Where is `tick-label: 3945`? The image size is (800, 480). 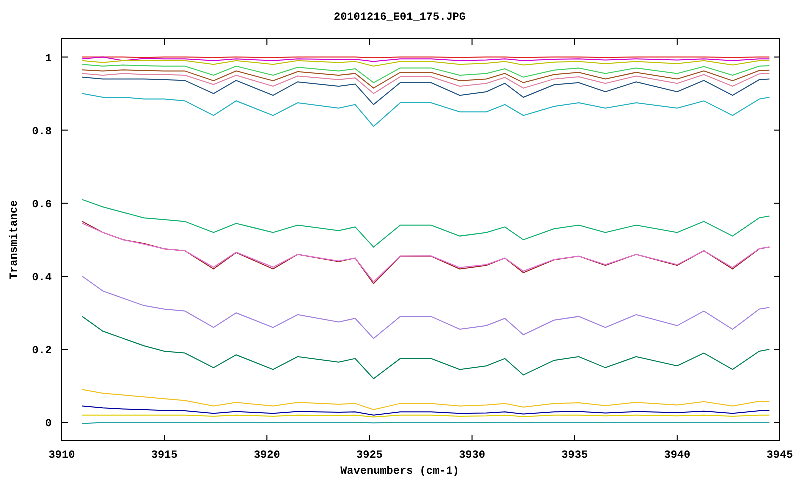 tick-label: 3945 is located at coordinates (780, 456).